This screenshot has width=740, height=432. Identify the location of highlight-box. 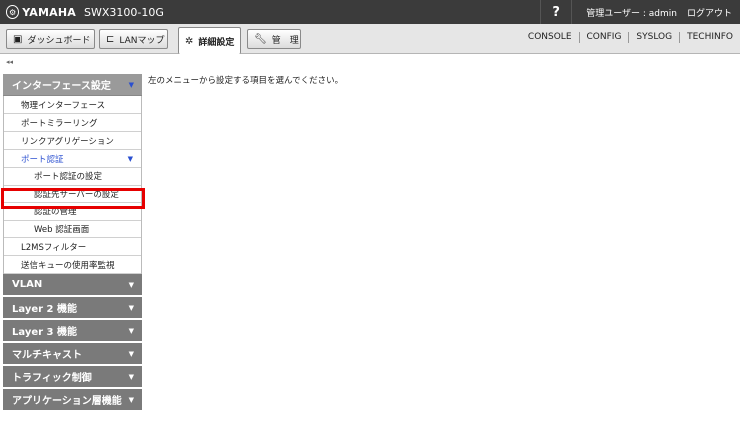
(73, 198).